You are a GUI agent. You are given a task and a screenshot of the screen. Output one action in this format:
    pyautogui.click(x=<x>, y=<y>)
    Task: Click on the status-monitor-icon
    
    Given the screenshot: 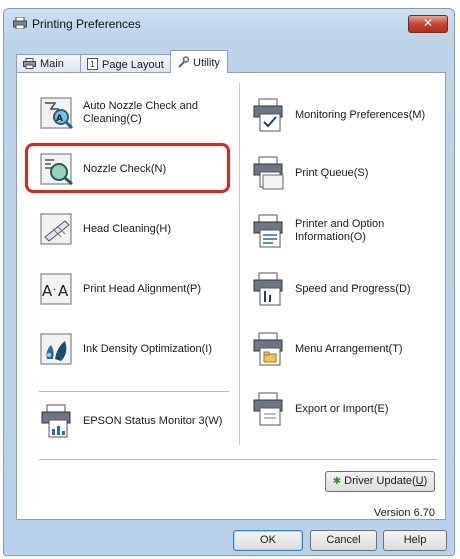 What is the action you would take?
    pyautogui.click(x=57, y=421)
    